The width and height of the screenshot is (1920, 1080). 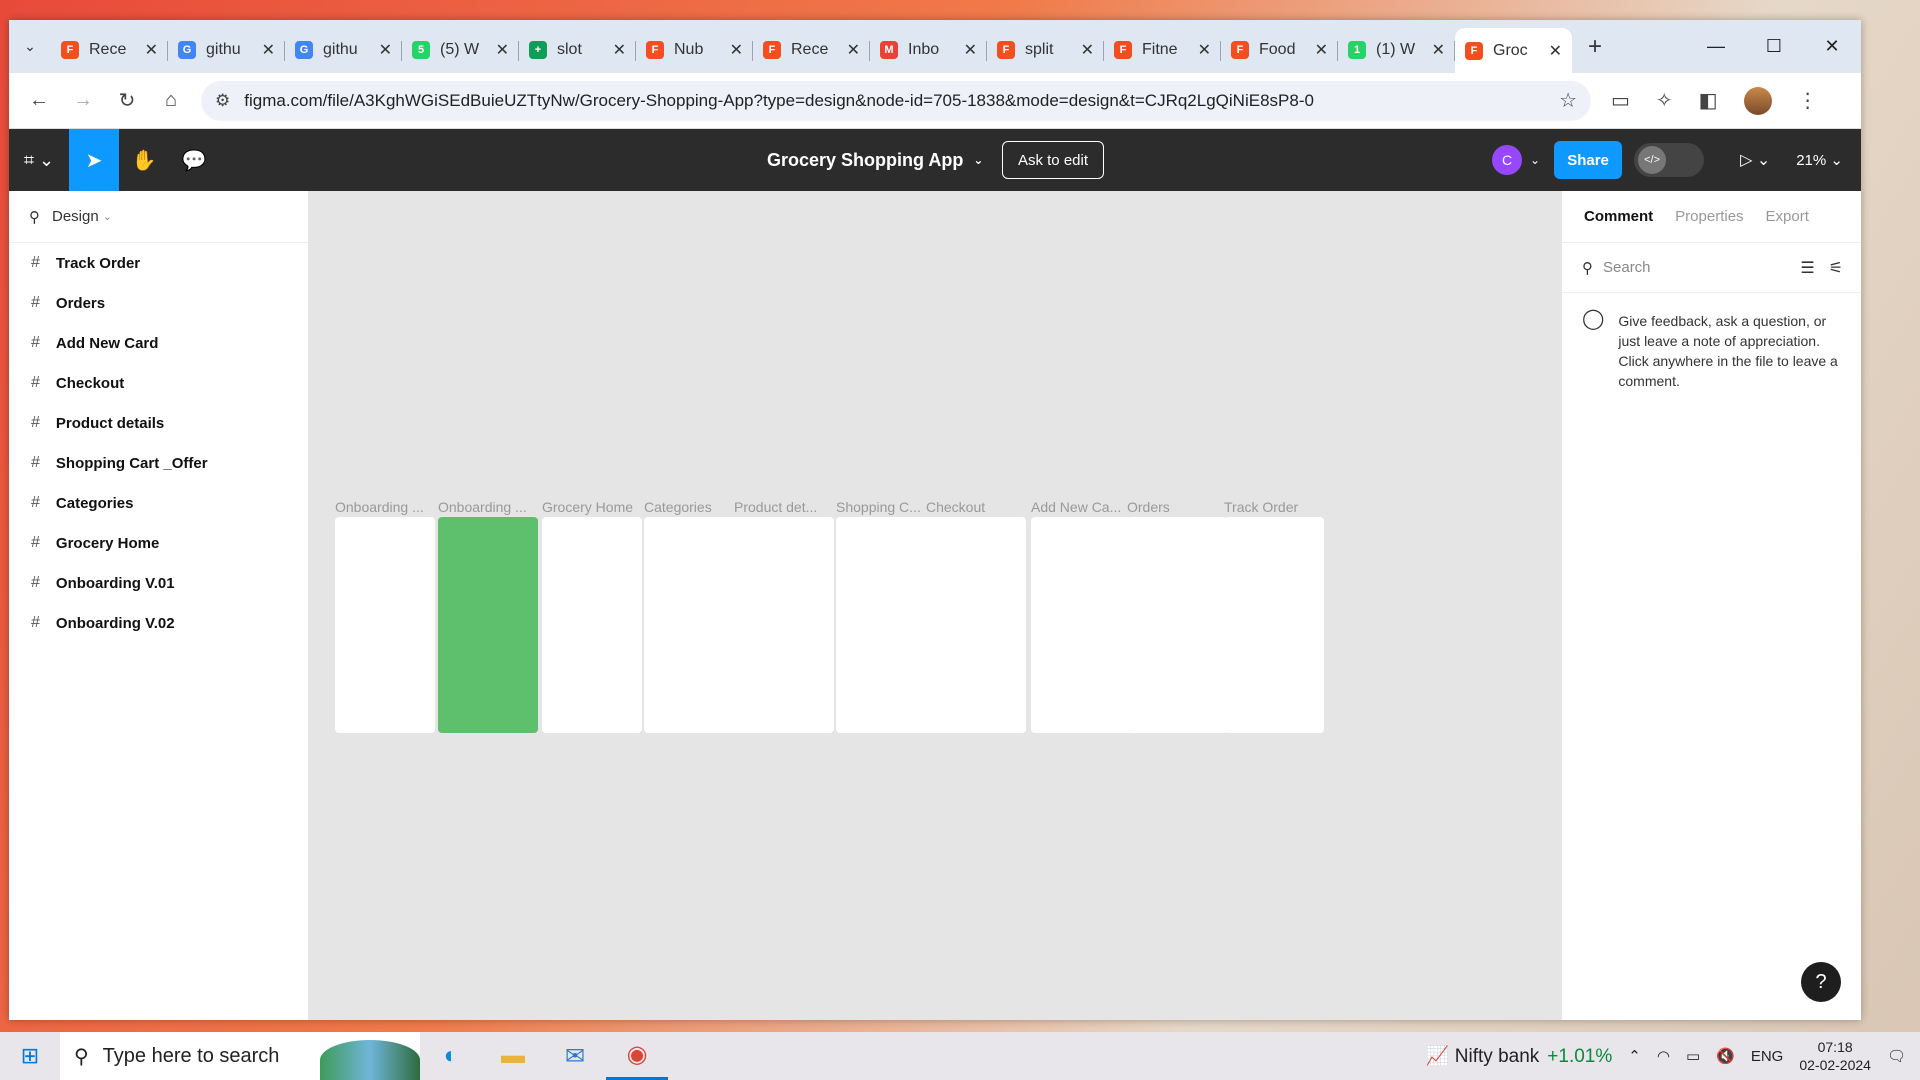 I want to click on taskbar-search: ⚲ Type here to search, so click(x=240, y=1056).